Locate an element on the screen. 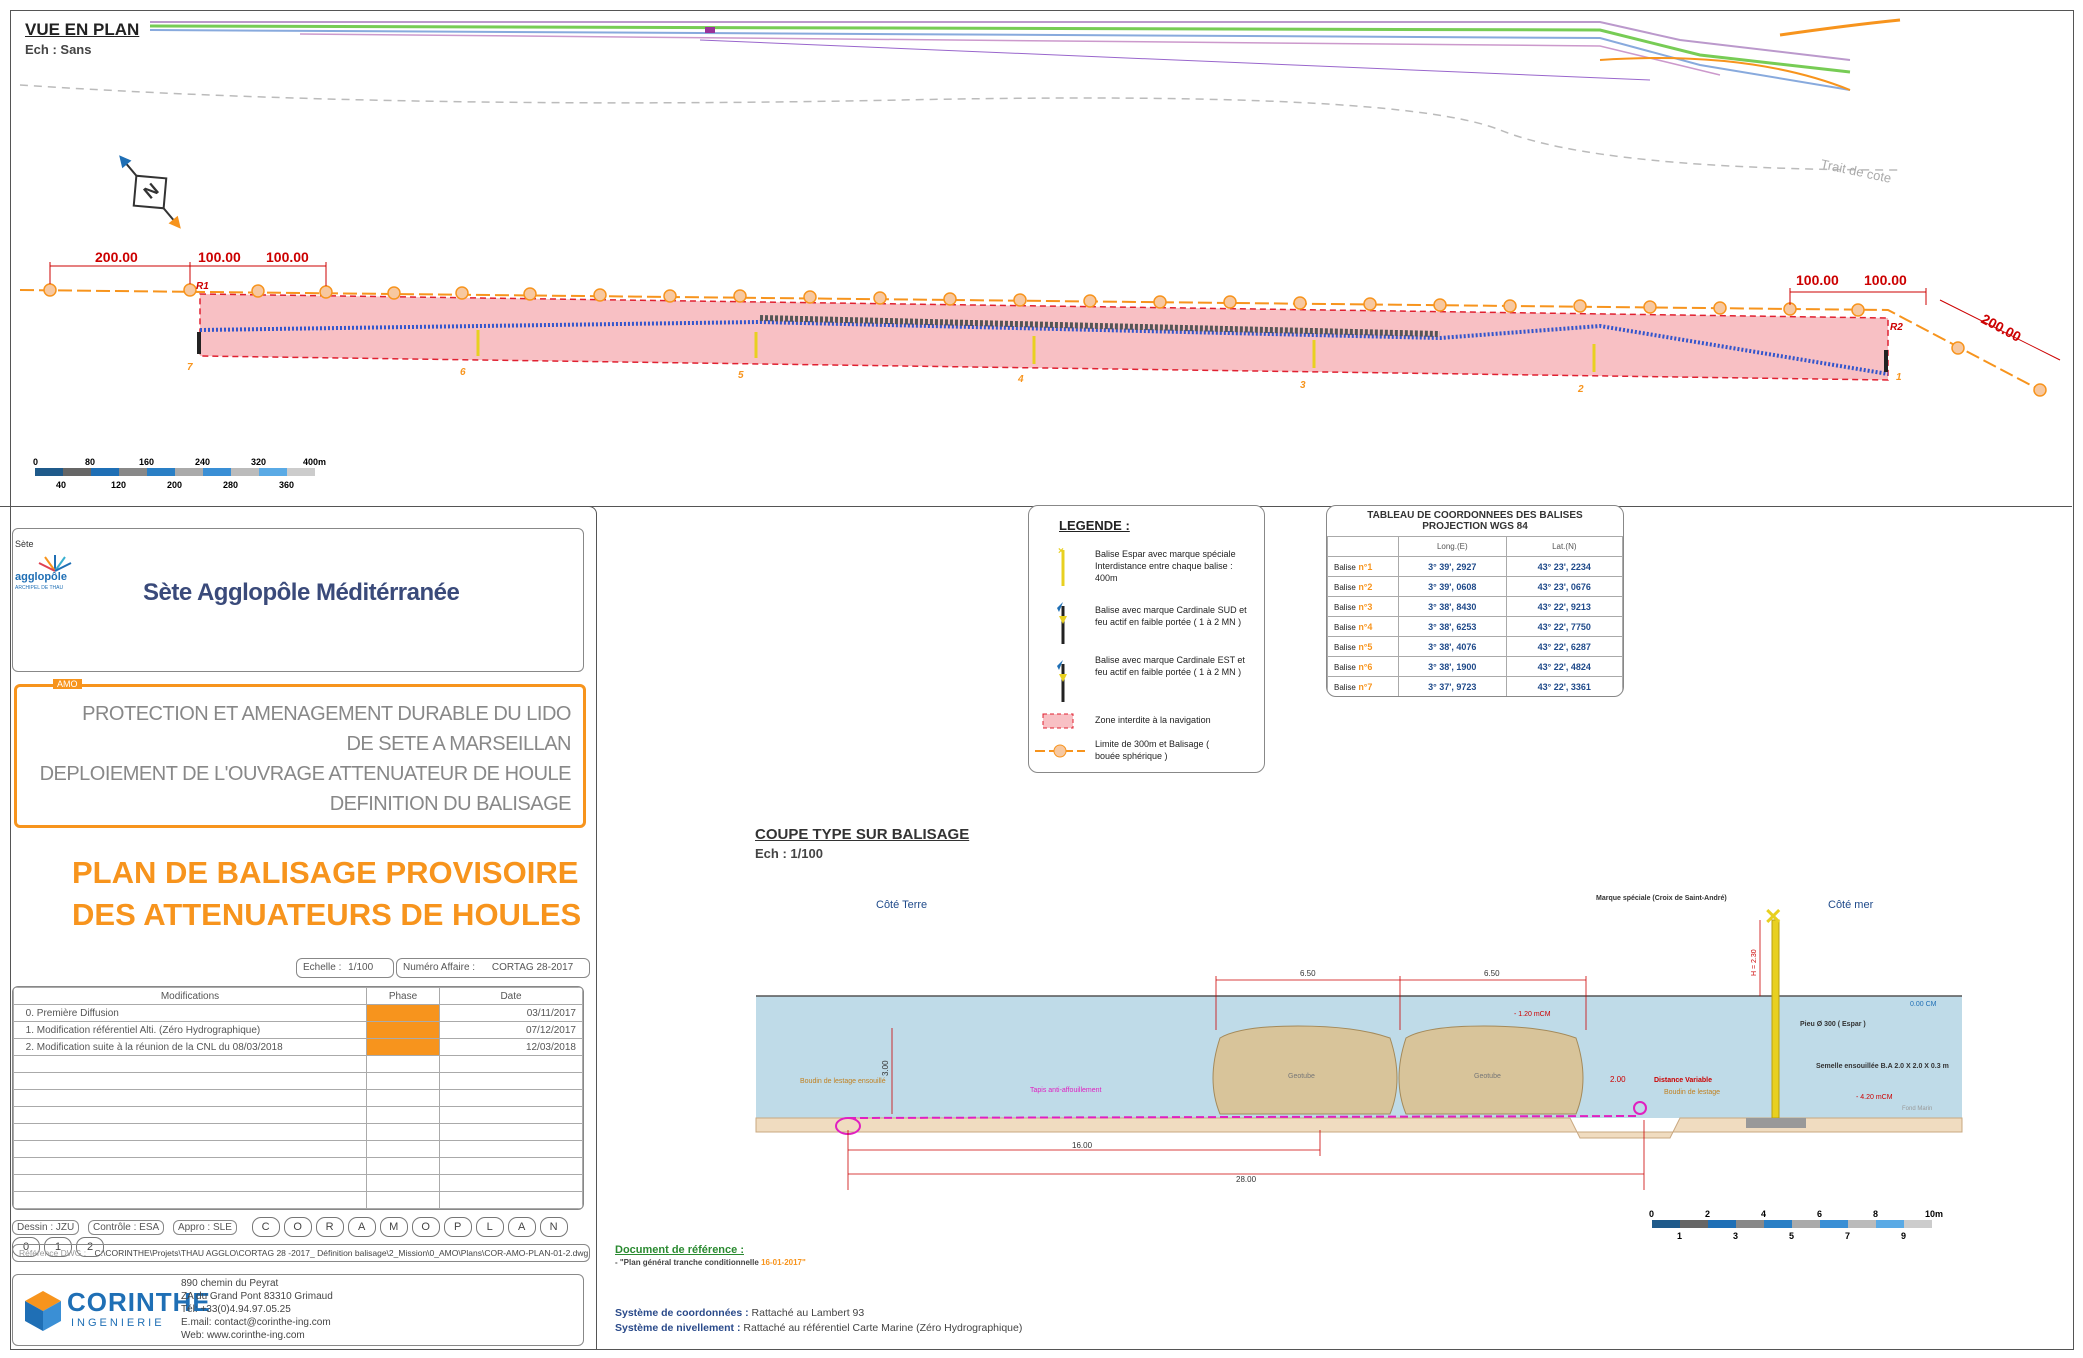  dim-label: 200.00 is located at coordinates (116, 257).